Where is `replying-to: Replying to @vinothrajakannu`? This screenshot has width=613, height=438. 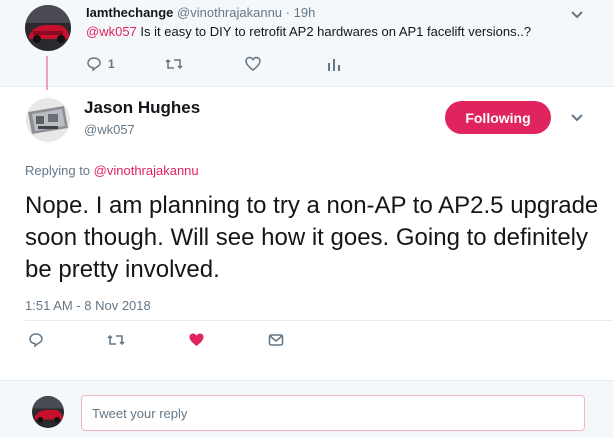
replying-to: Replying to @vinothrajakannu is located at coordinates (112, 170).